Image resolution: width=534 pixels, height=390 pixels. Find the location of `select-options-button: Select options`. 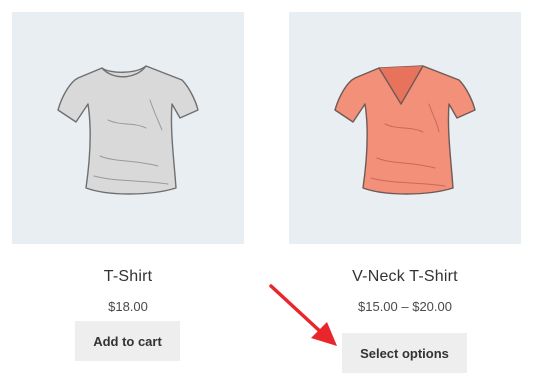

select-options-button: Select options is located at coordinates (404, 353).